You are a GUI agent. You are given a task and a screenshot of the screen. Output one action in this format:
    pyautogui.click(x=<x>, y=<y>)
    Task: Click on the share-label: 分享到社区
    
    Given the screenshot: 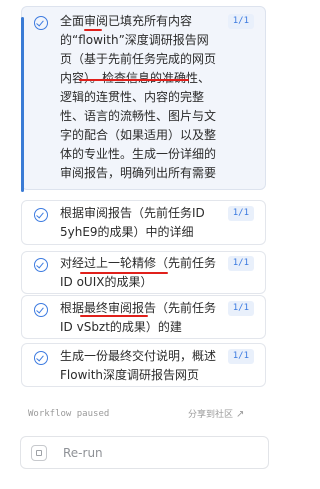 What is the action you would take?
    pyautogui.click(x=211, y=415)
    